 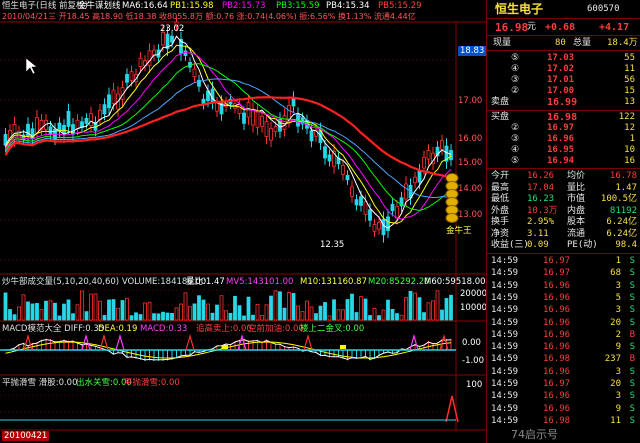 What do you see at coordinates (563, 150) in the screenshot?
I see `buy-row: ④ 16.95 10` at bounding box center [563, 150].